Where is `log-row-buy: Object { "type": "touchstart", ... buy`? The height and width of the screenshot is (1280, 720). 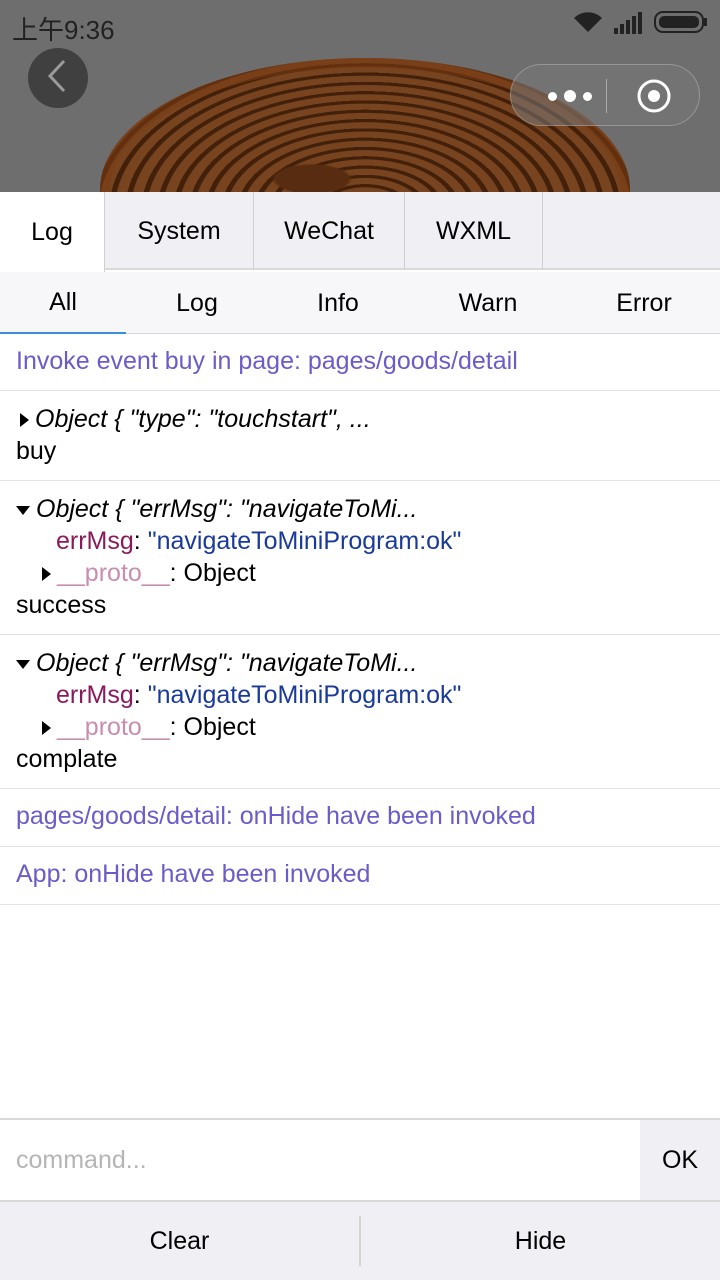
log-row-buy: Object { "type": "touchstart", ... buy is located at coordinates (360, 436).